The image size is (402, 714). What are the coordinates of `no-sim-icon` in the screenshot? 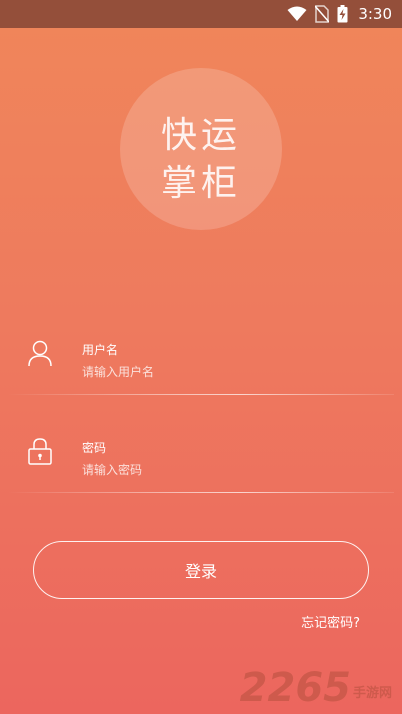 It's located at (322, 14).